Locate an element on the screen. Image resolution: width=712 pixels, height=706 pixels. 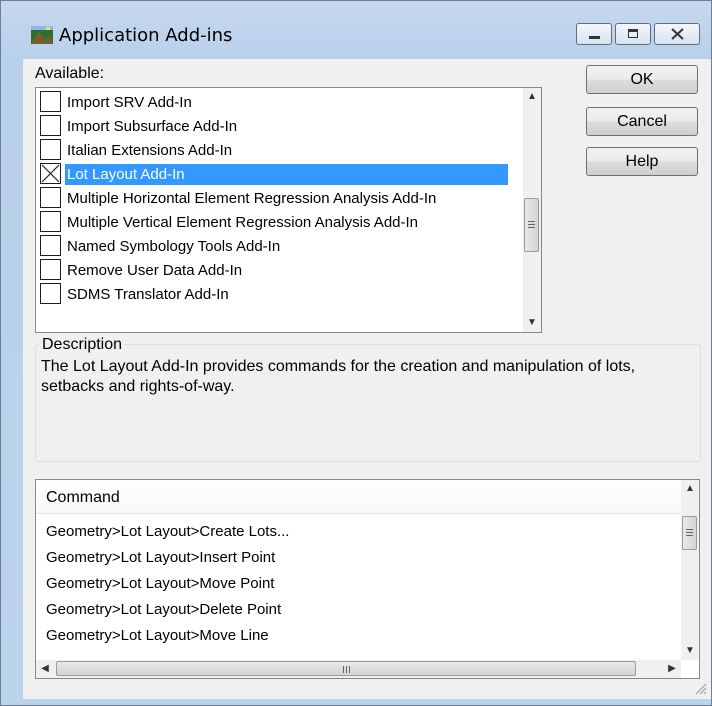
command-row: Geometry>Lot Layout>Move Line is located at coordinates (157, 636).